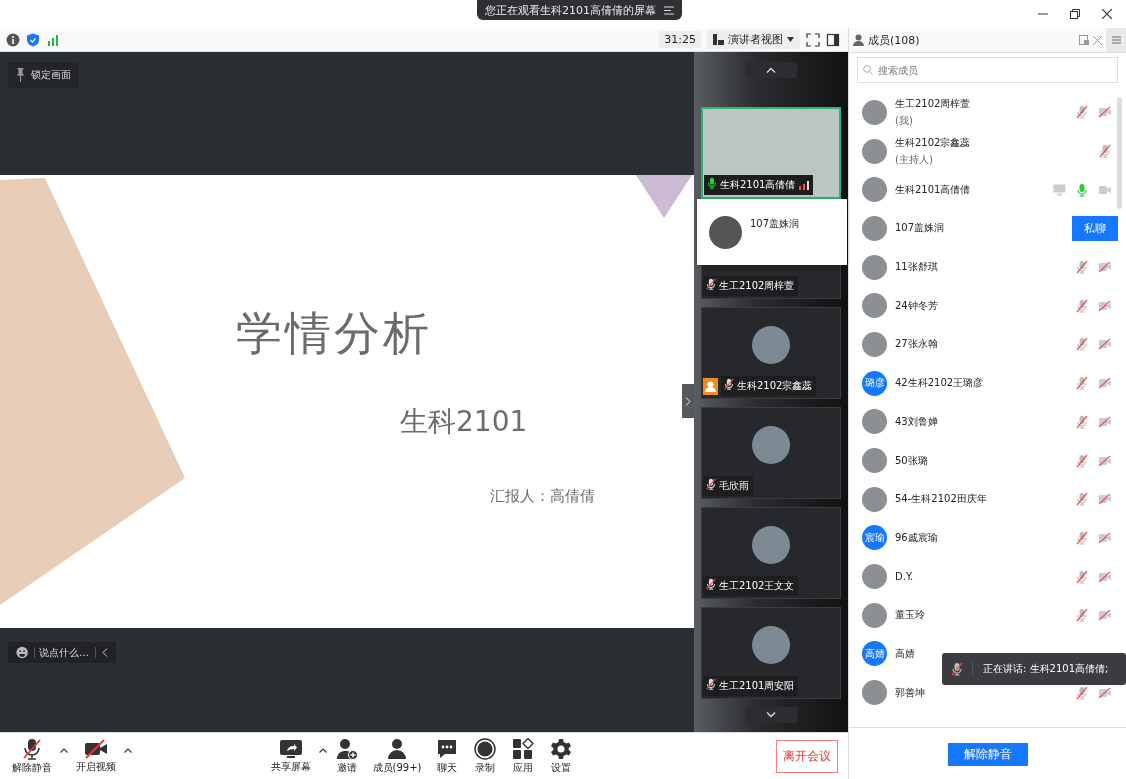 The width and height of the screenshot is (1126, 779). I want to click on member-name: 董玉玲, so click(910, 615).